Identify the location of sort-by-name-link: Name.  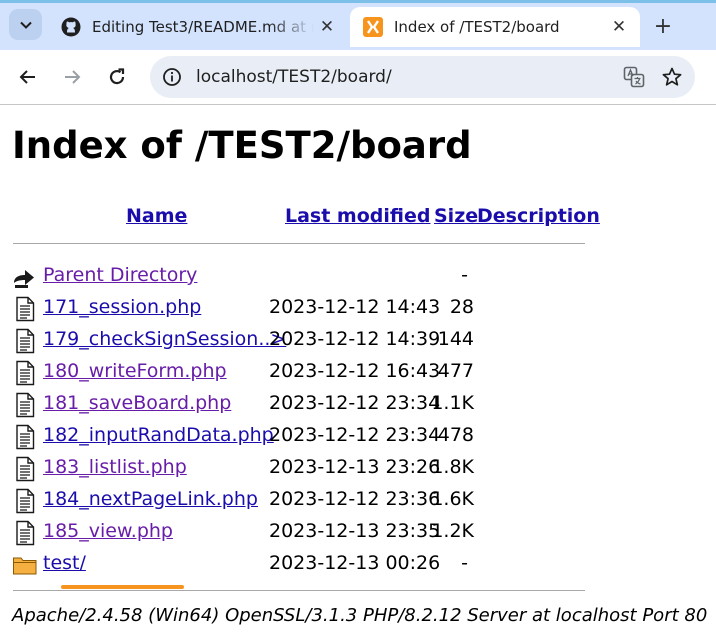
(156, 216).